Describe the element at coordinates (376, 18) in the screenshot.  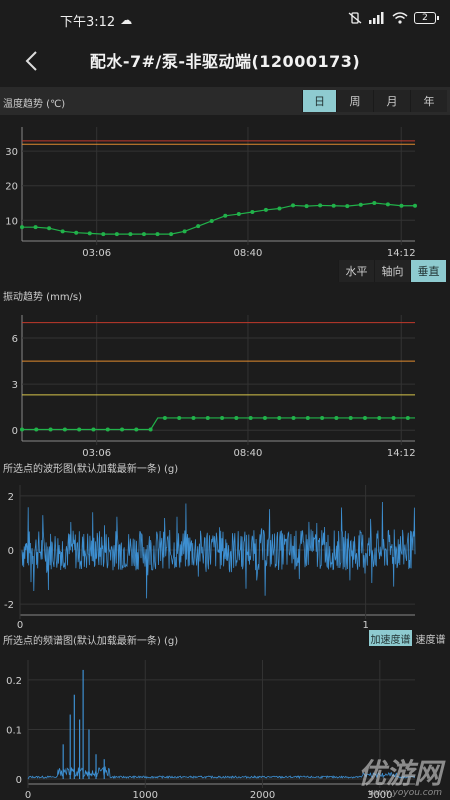
I see `signal-icon` at that location.